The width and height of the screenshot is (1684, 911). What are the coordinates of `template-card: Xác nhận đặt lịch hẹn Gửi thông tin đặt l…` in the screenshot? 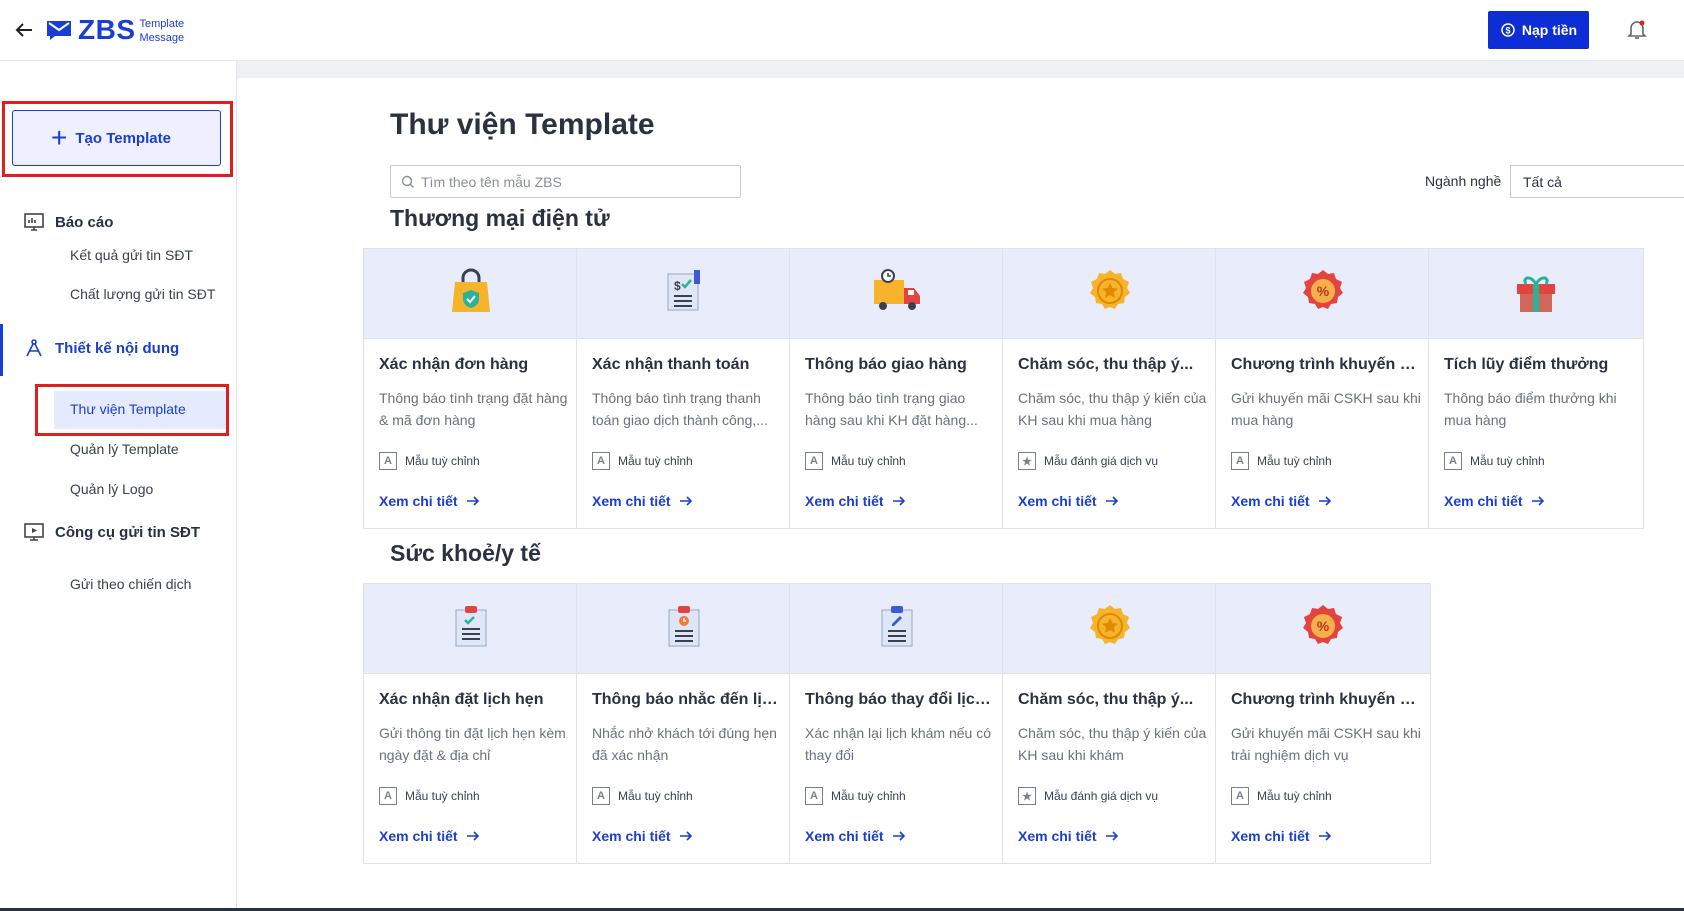 It's located at (471, 723).